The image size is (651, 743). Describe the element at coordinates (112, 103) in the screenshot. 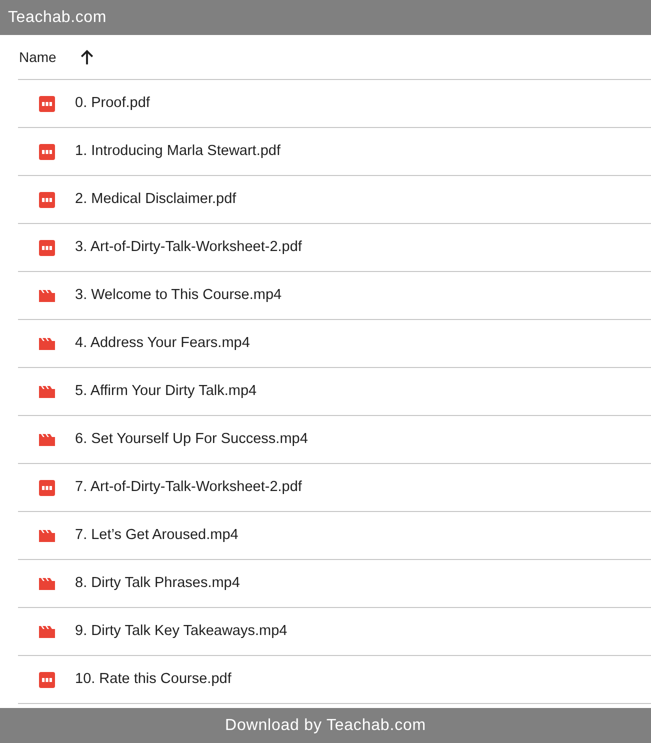

I see `file-name: 0. Proof.pdf` at that location.